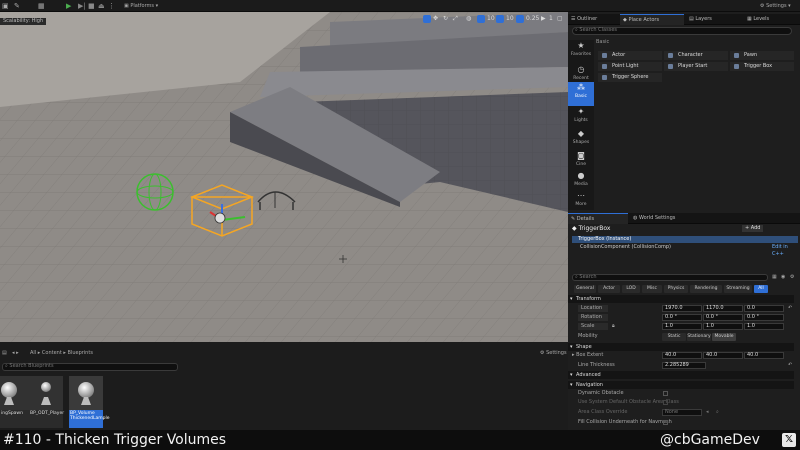  Describe the element at coordinates (427, 19) in the screenshot. I see `select-icon` at that location.